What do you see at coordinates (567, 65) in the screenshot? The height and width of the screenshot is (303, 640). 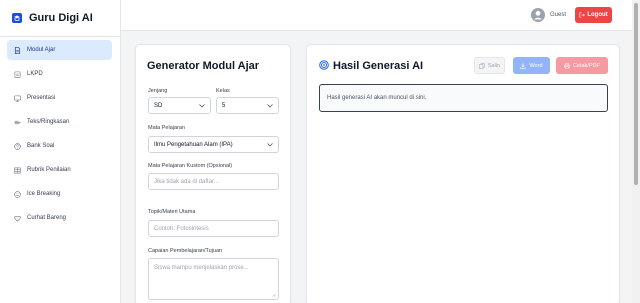 I see `printer-icon` at bounding box center [567, 65].